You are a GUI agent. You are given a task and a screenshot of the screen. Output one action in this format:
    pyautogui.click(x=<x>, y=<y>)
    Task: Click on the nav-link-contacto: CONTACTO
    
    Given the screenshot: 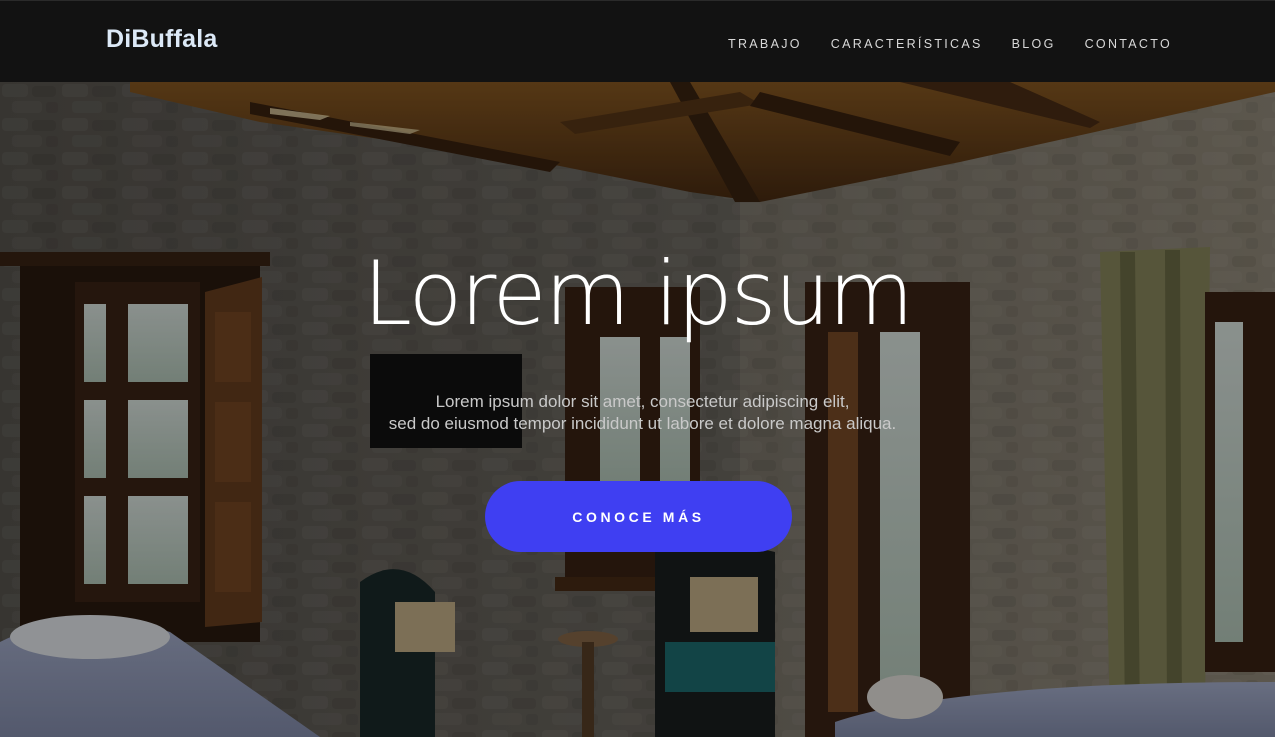 What is the action you would take?
    pyautogui.click(x=1128, y=44)
    